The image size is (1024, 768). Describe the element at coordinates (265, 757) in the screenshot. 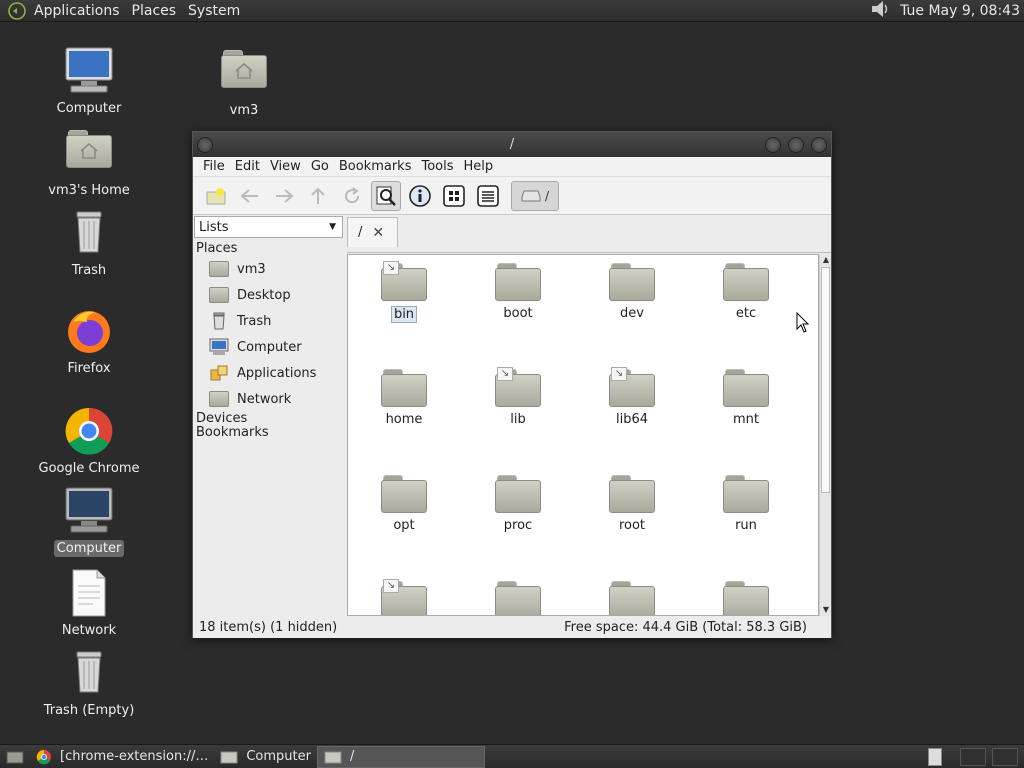

I see `taskbar-item-computer: Computer` at that location.